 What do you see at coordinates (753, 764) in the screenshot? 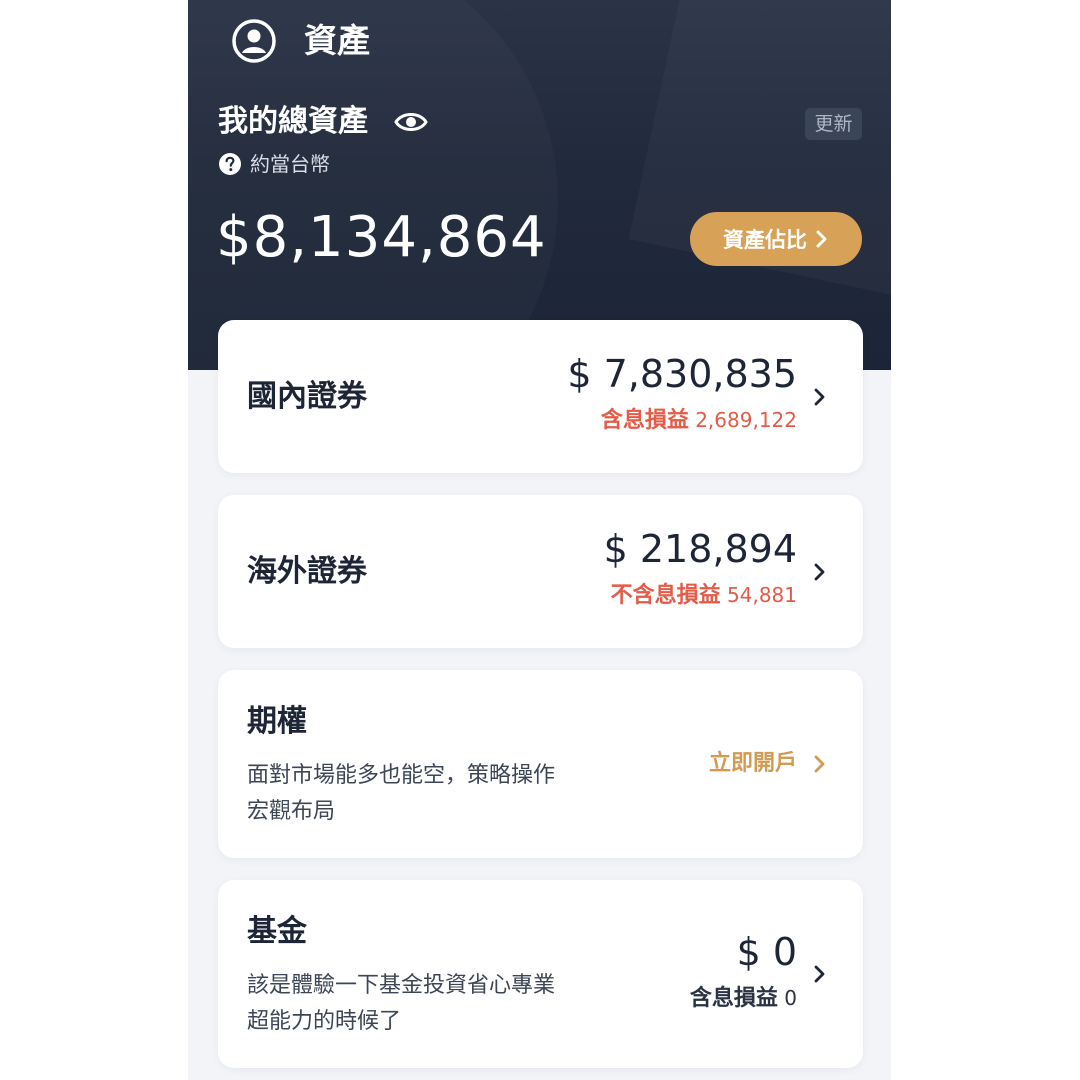
I see `open-account-link: 立即開戶` at bounding box center [753, 764].